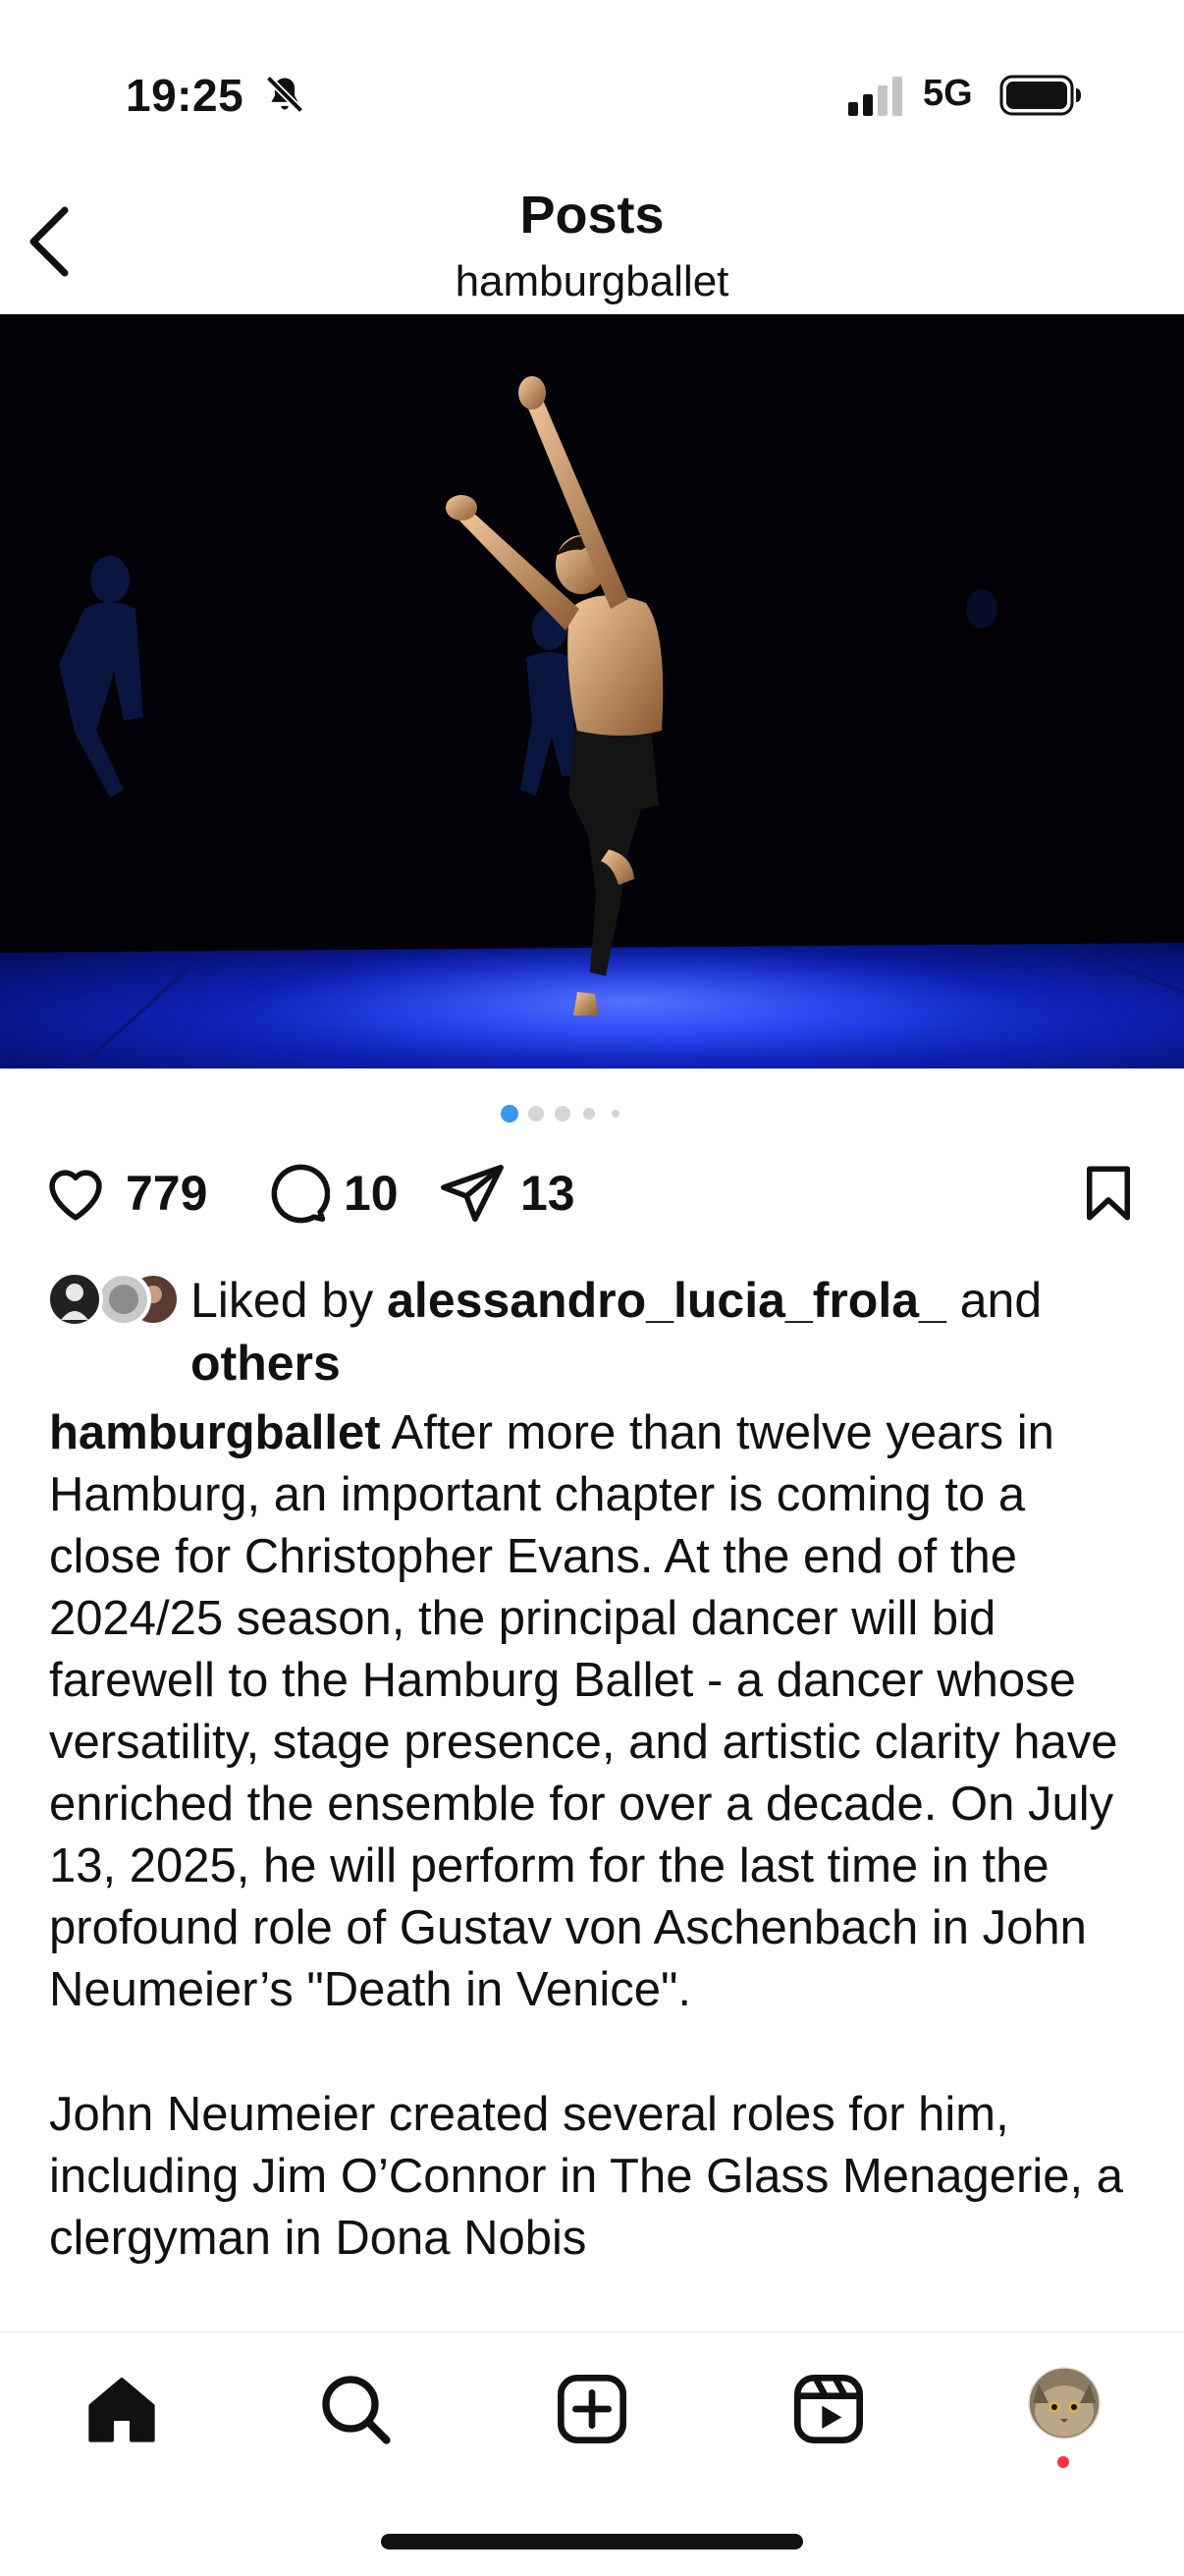 The height and width of the screenshot is (2576, 1184). Describe the element at coordinates (185, 95) in the screenshot. I see `status-time: 19:25` at that location.